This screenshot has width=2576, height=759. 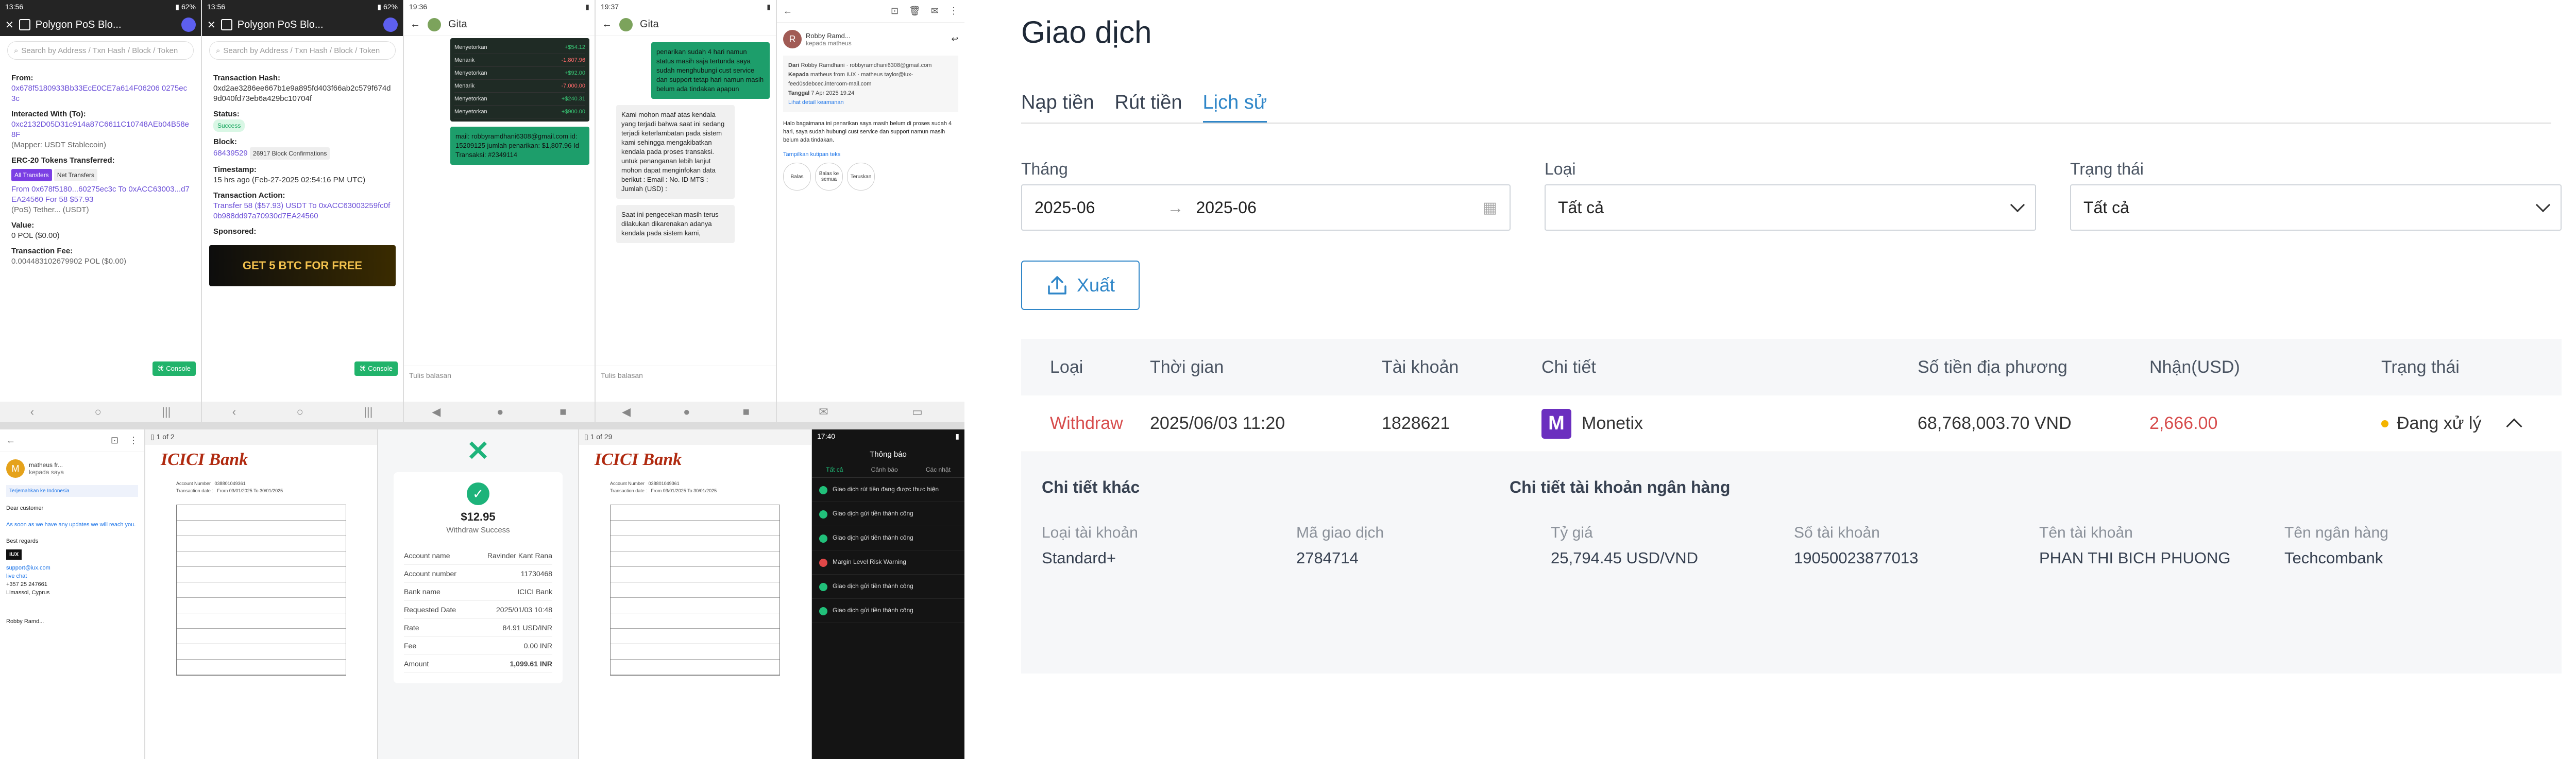 What do you see at coordinates (302, 265) in the screenshot?
I see `sponsored-ad: GET 5 BTC FOR FREE` at bounding box center [302, 265].